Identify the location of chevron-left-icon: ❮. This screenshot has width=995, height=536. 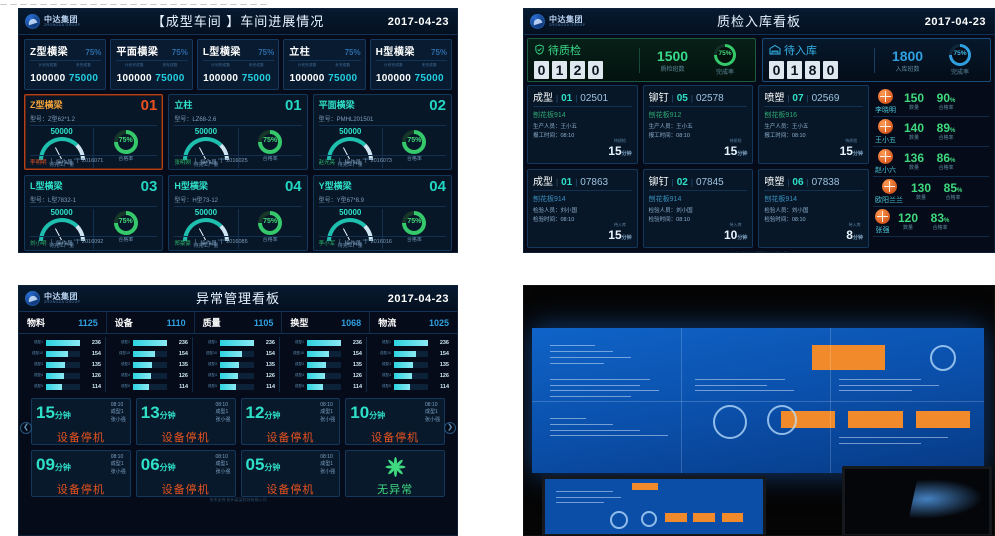
(26, 428).